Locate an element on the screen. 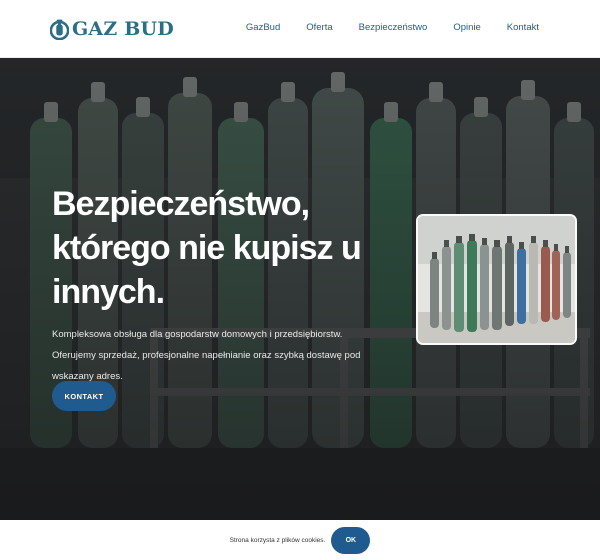 The width and height of the screenshot is (600, 560). nav-item-gazbud: GazBud is located at coordinates (263, 28).